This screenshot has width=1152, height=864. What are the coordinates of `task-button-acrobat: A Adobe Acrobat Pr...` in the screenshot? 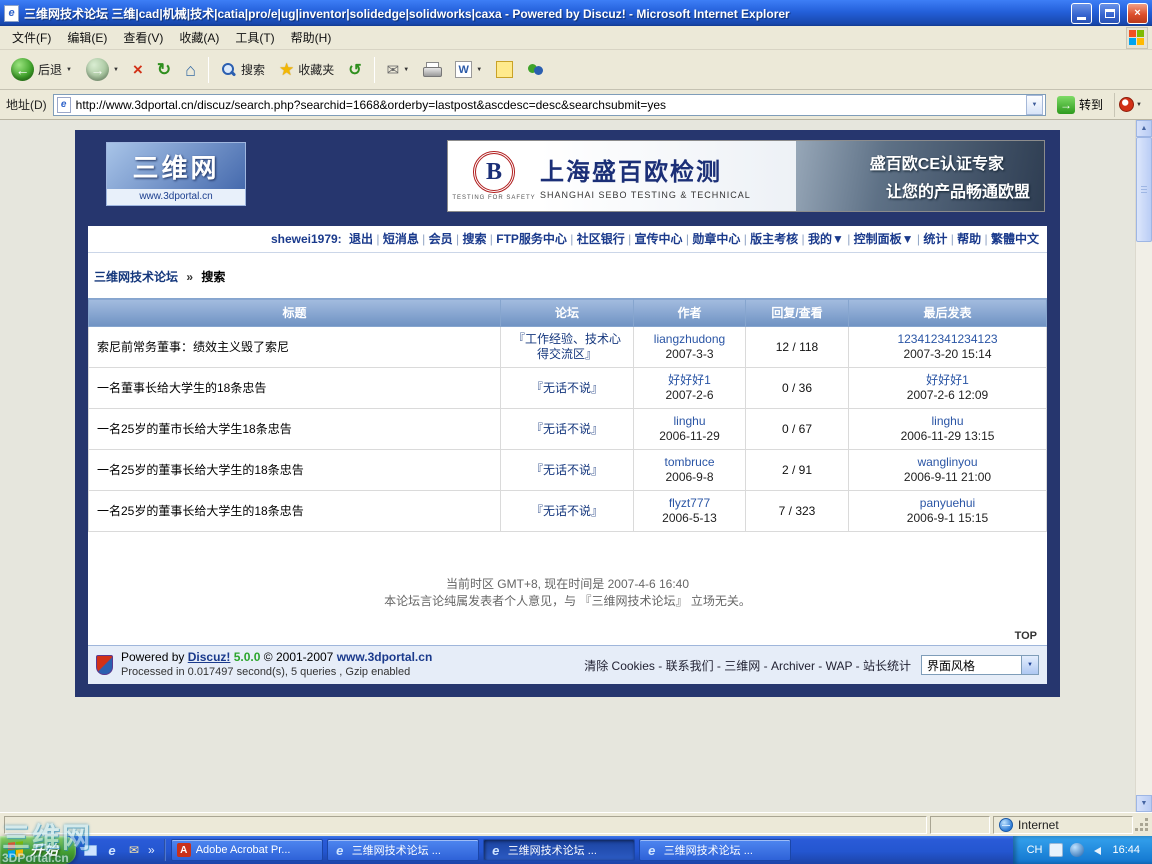 It's located at (246, 850).